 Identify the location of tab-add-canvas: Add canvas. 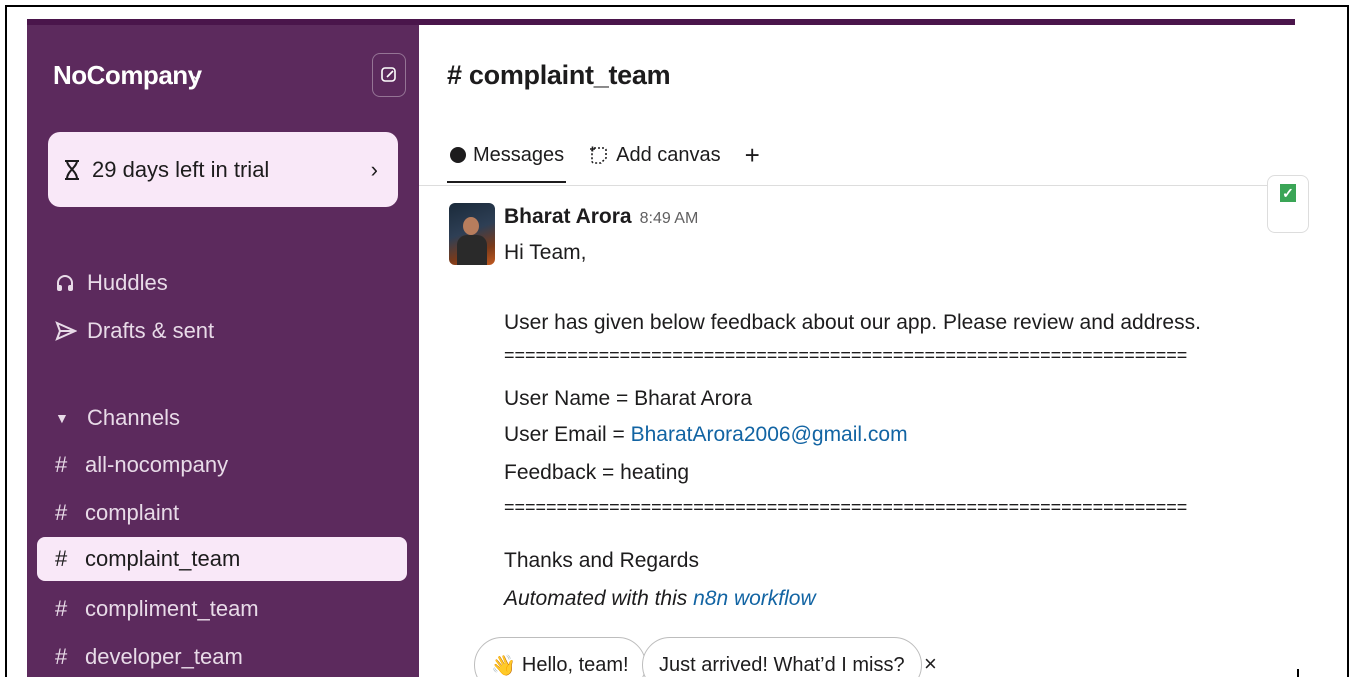
(654, 155).